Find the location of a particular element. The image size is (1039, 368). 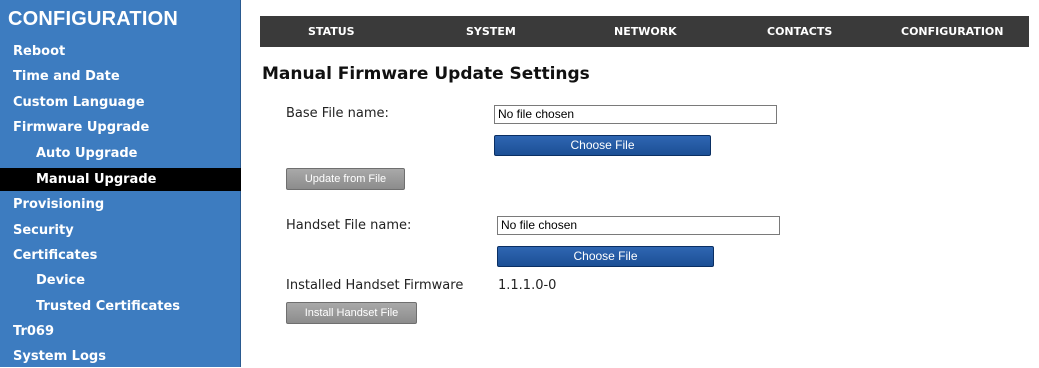

page-title: Manual Firmware Update Settings is located at coordinates (426, 74).